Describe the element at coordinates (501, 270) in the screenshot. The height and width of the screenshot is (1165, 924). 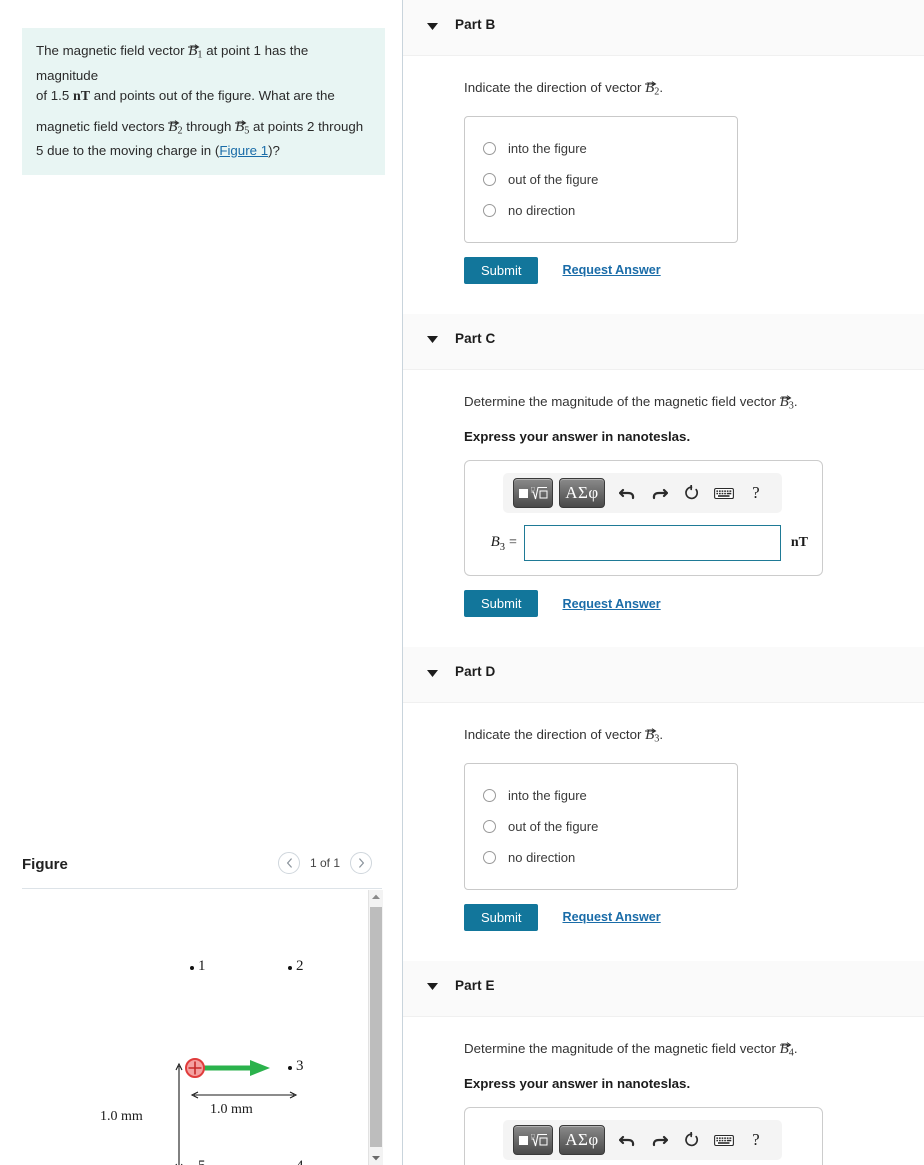
I see `part-b-submit-button: Submit` at that location.